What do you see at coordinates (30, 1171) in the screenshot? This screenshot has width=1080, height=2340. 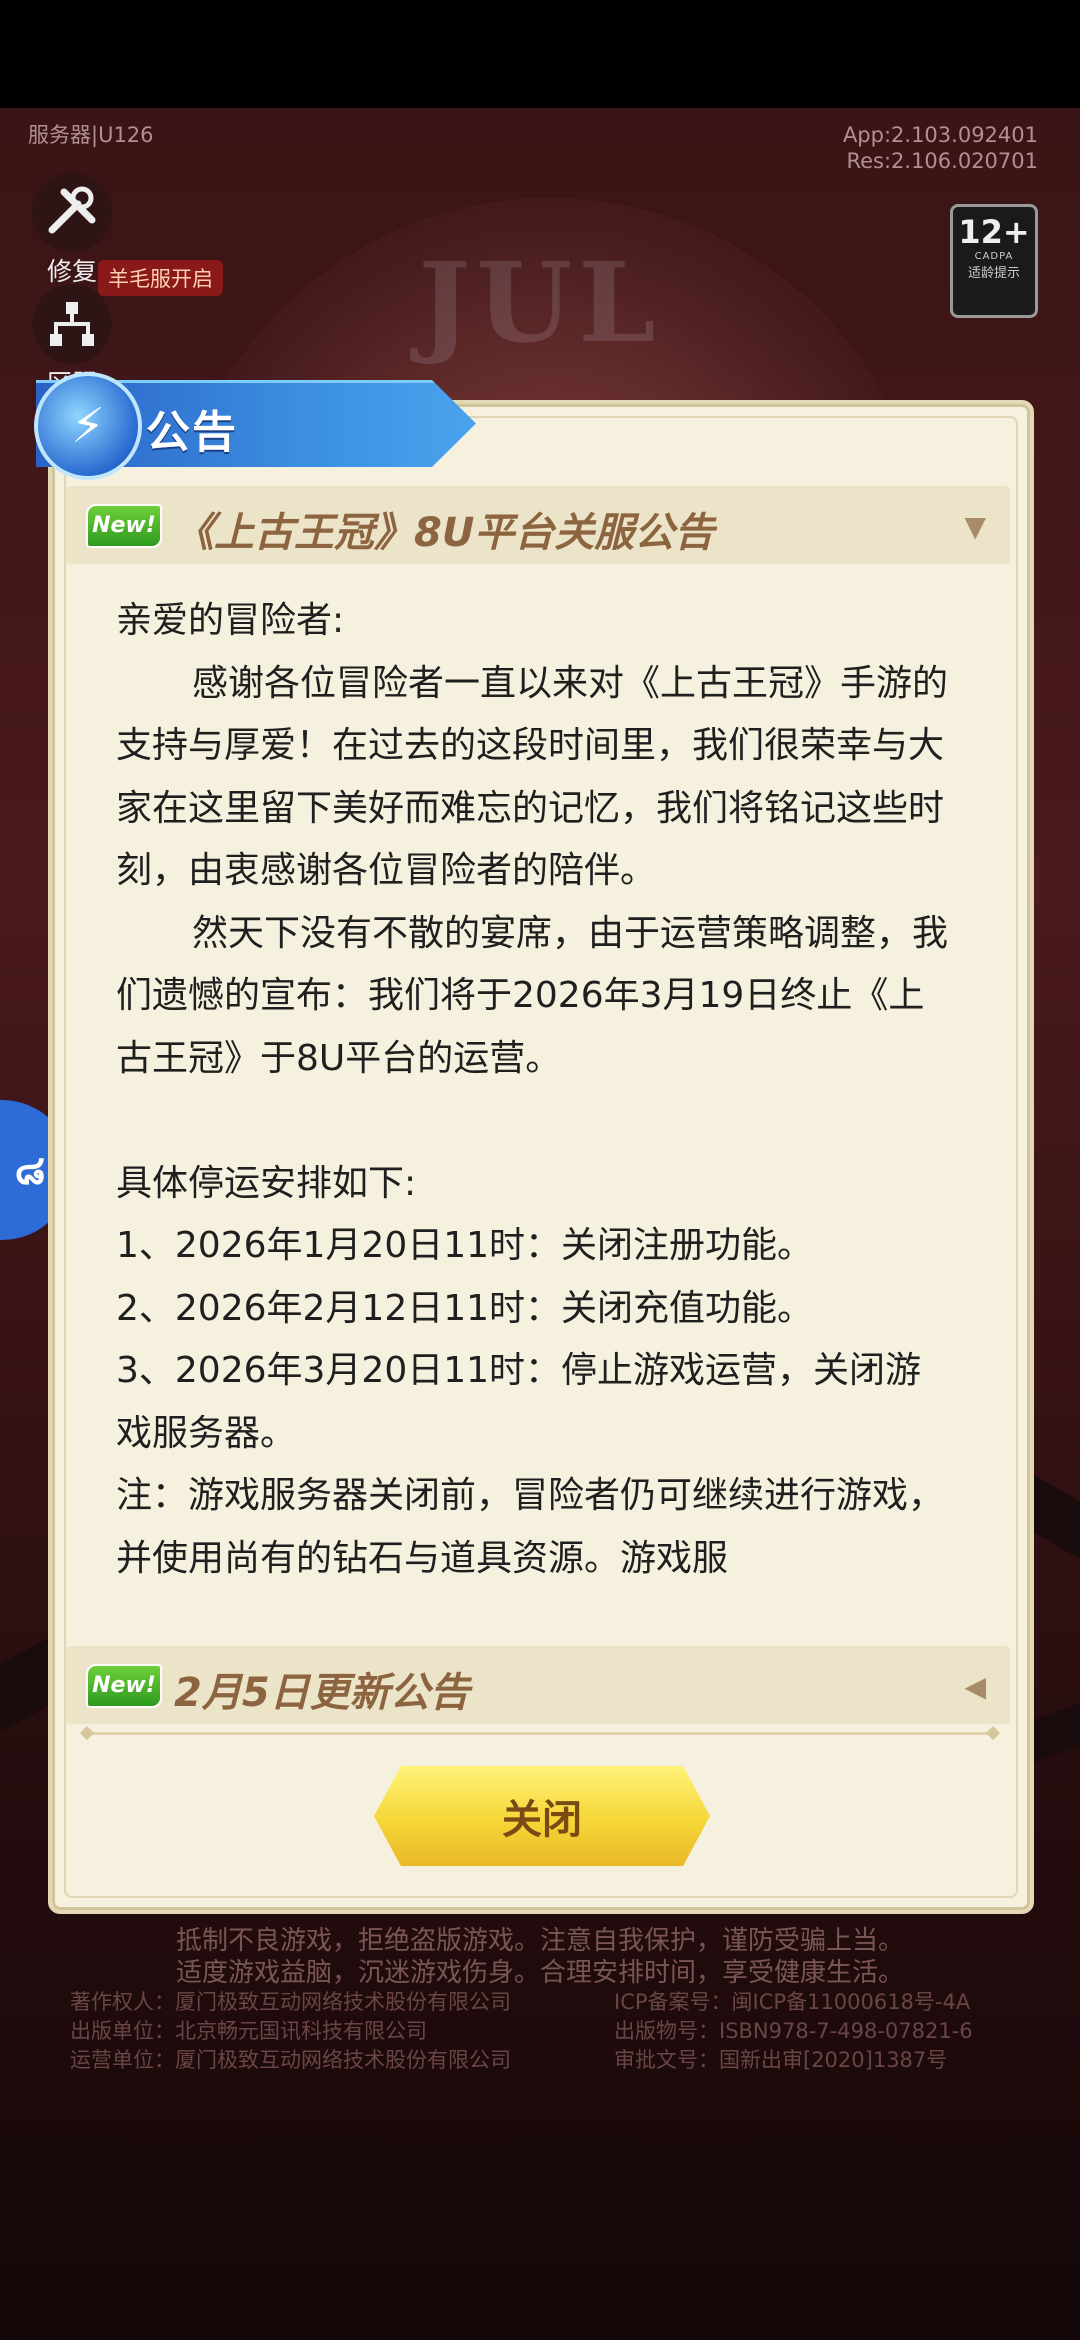 I see `assistant-icon: ๘` at bounding box center [30, 1171].